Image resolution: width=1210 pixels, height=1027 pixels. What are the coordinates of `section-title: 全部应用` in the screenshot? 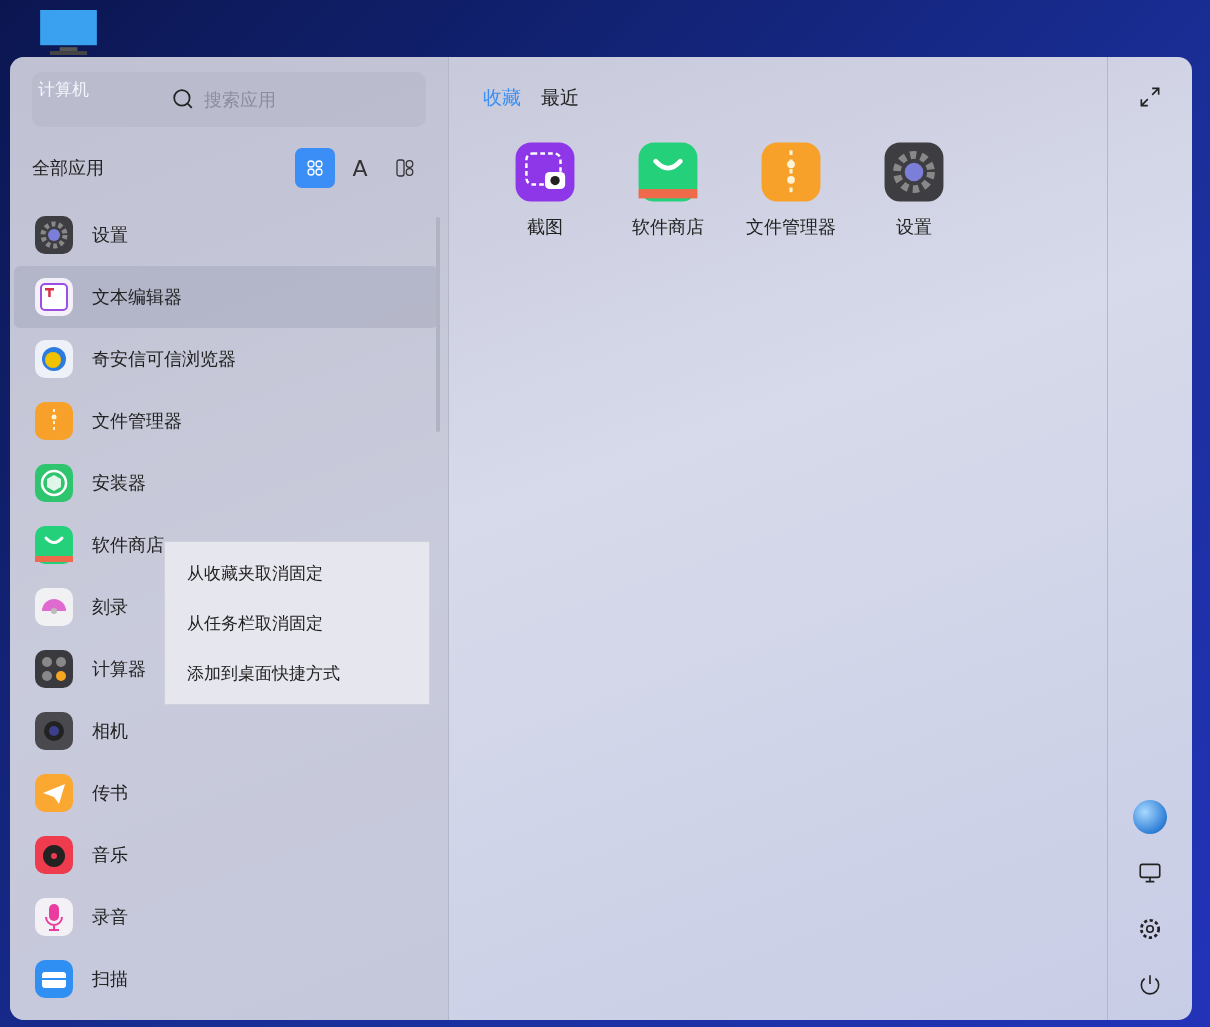 It's located at (68, 168).